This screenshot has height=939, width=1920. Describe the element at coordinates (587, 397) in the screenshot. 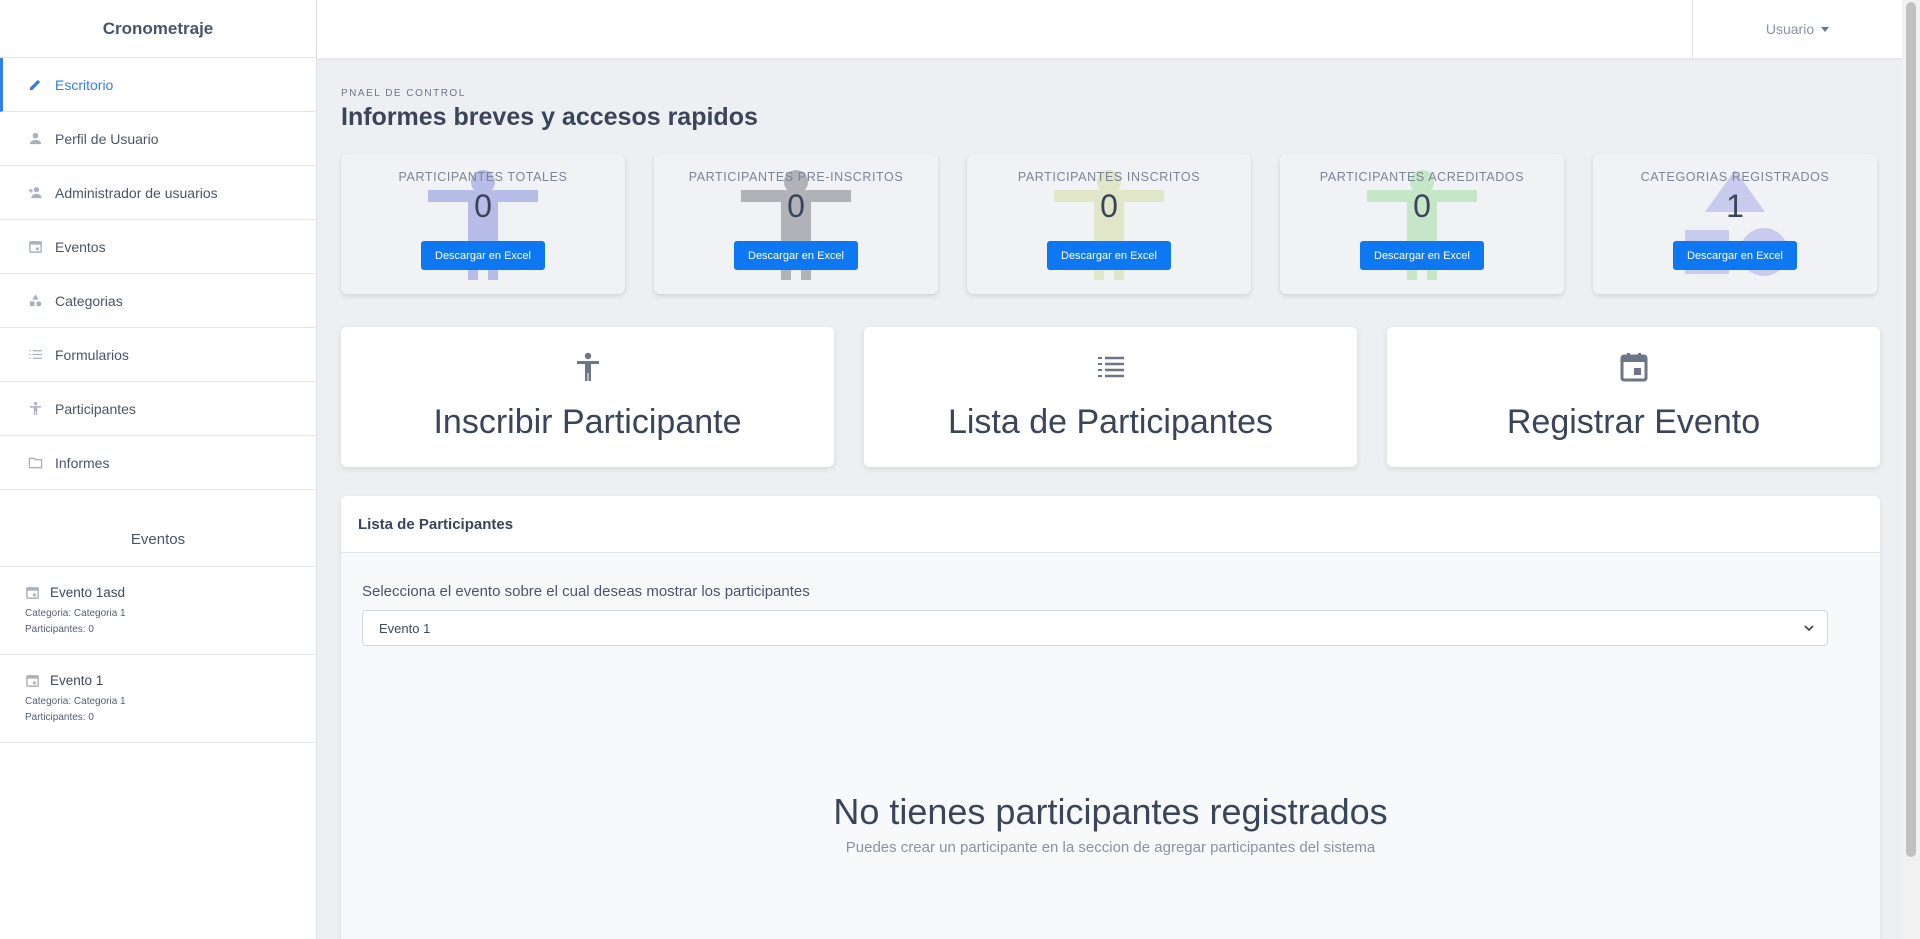

I see `quick-link-inscribir-participante: Inscribir Participante` at that location.